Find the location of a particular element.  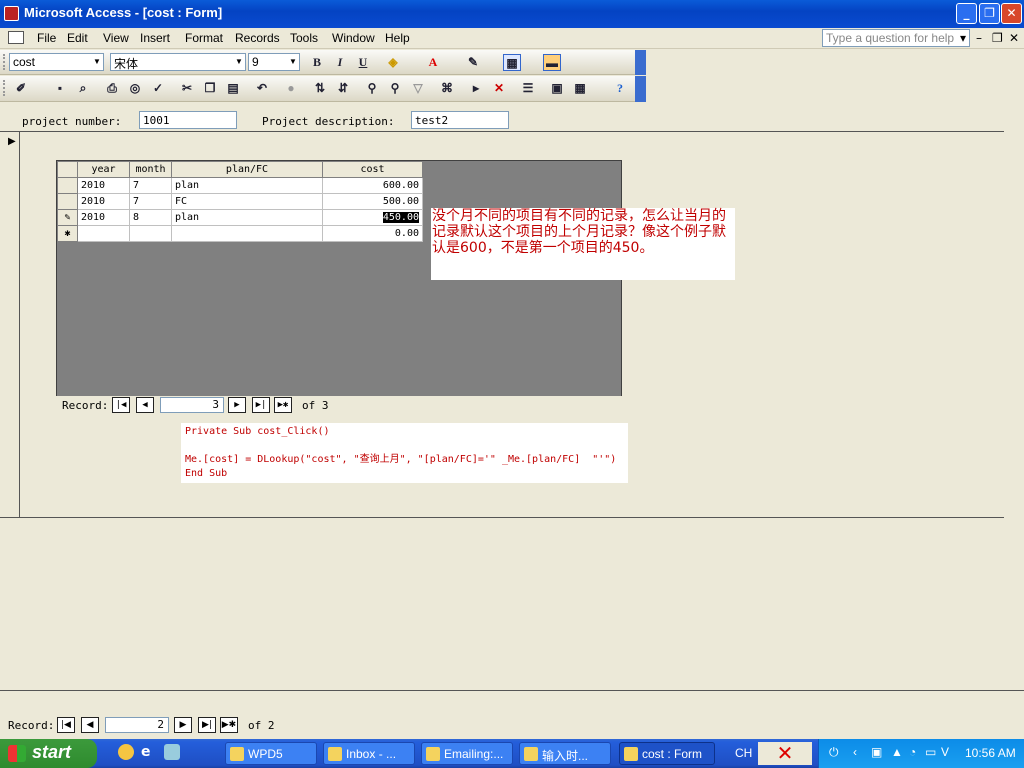

view-icon: ✐ is located at coordinates (21, 88).